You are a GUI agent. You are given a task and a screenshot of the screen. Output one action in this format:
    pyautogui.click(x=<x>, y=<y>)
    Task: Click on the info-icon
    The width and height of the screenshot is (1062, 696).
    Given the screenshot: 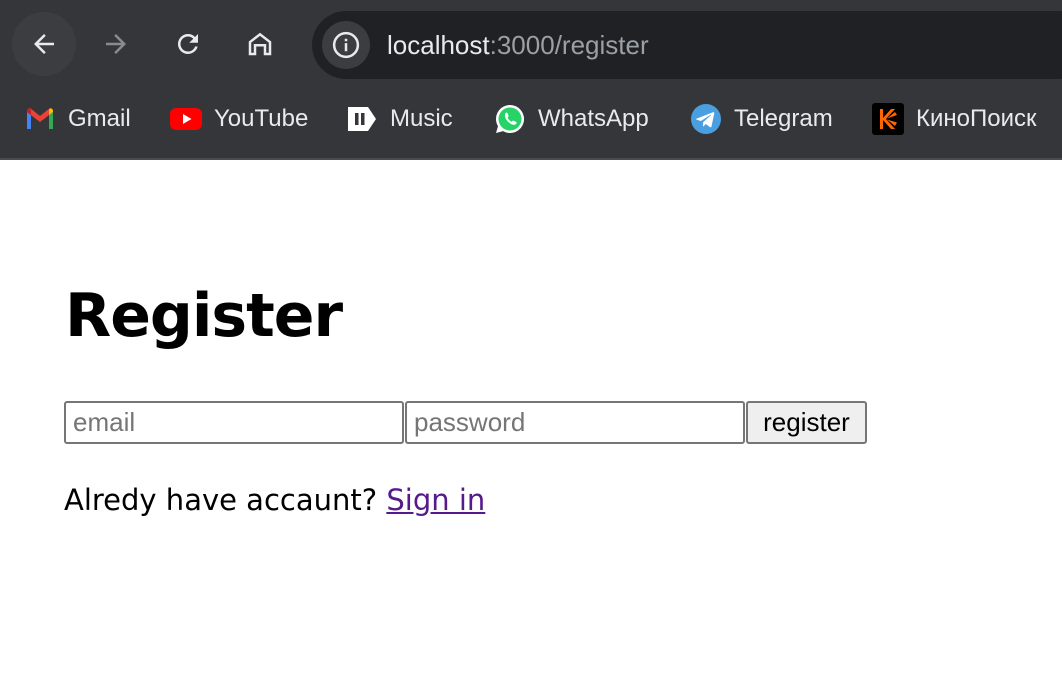 What is the action you would take?
    pyautogui.click(x=346, y=45)
    